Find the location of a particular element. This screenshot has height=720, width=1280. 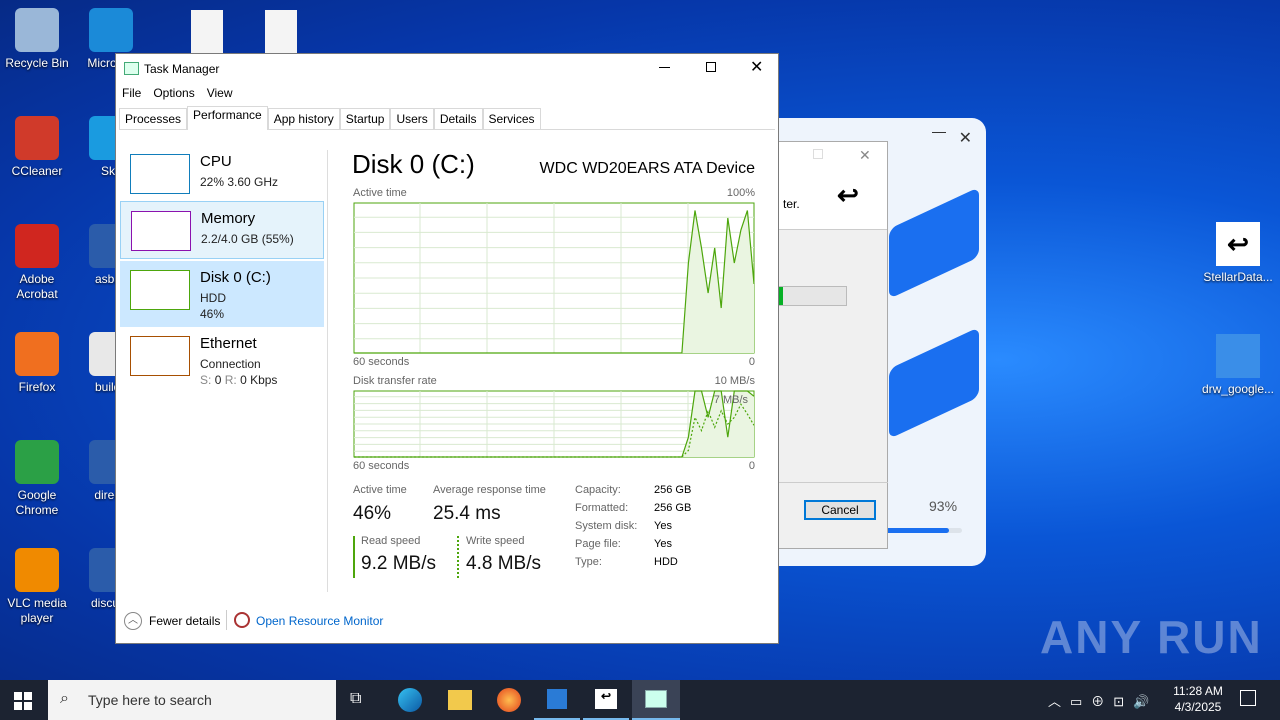

prop-label: Formatted: is located at coordinates (602, 508).